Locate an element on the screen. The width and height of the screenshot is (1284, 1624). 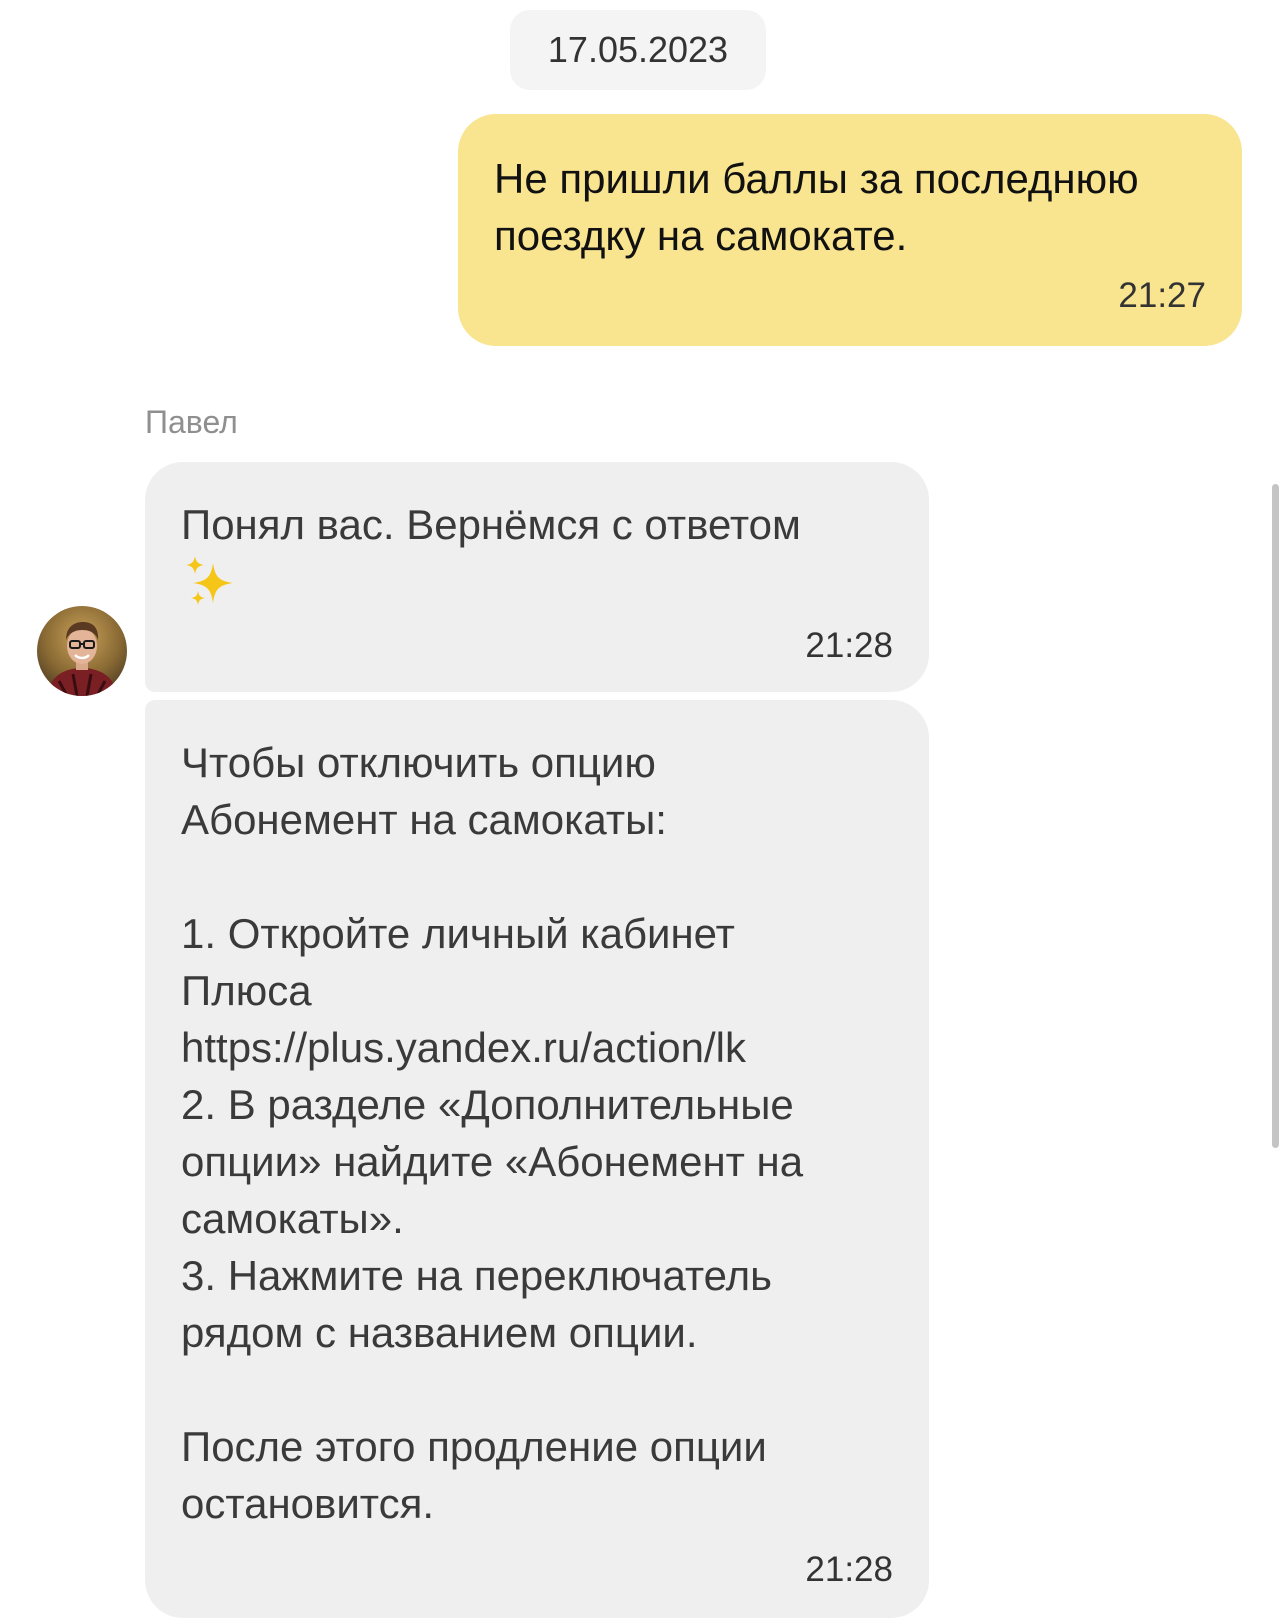
incoming-message-bubble: Понял вас. Вернёмся с ответом 21:28 is located at coordinates (537, 577).